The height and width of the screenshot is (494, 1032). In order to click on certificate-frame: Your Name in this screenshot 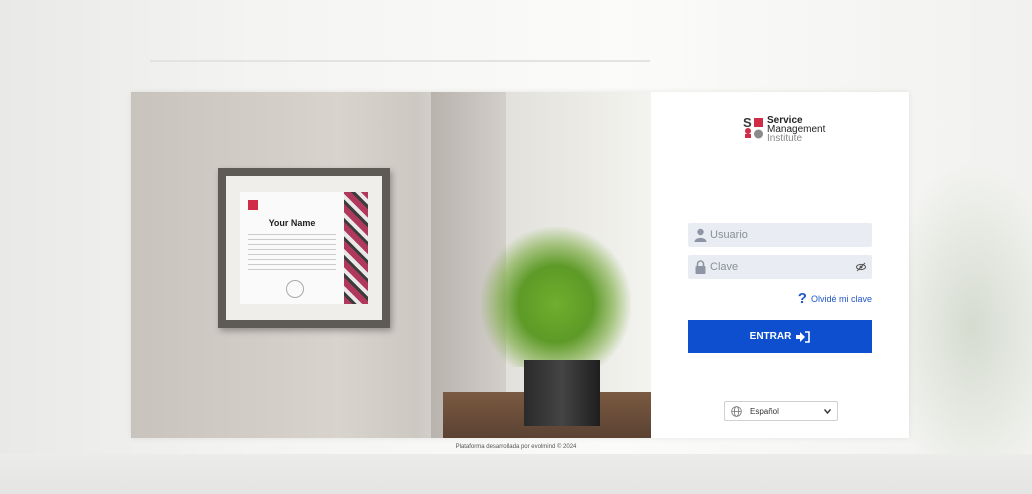, I will do `click(304, 248)`.